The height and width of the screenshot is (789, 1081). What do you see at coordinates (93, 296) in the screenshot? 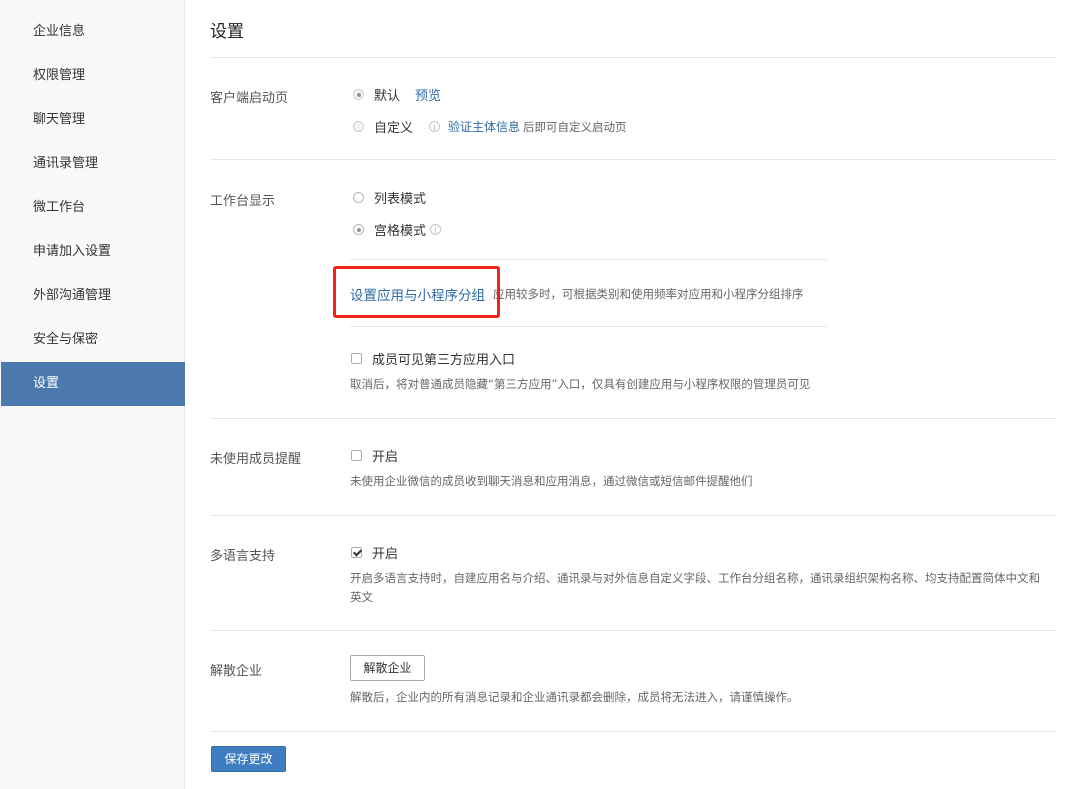
I see `sidebar-item-external-communication: 外部沟通管理` at bounding box center [93, 296].